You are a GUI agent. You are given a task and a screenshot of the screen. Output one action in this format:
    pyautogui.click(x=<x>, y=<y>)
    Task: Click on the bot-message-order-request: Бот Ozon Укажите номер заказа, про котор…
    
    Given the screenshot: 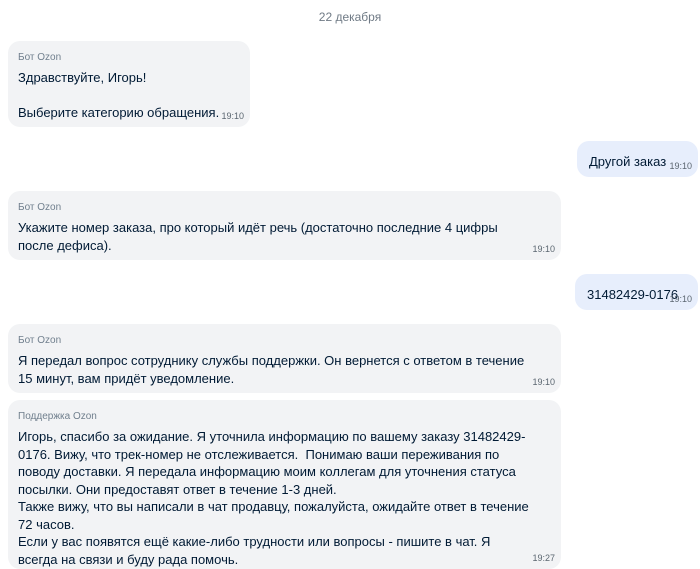 What is the action you would take?
    pyautogui.click(x=284, y=225)
    